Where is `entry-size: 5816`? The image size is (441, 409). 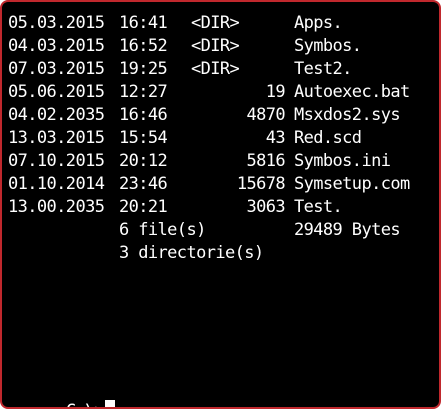 entry-size: 5816 is located at coordinates (265, 161).